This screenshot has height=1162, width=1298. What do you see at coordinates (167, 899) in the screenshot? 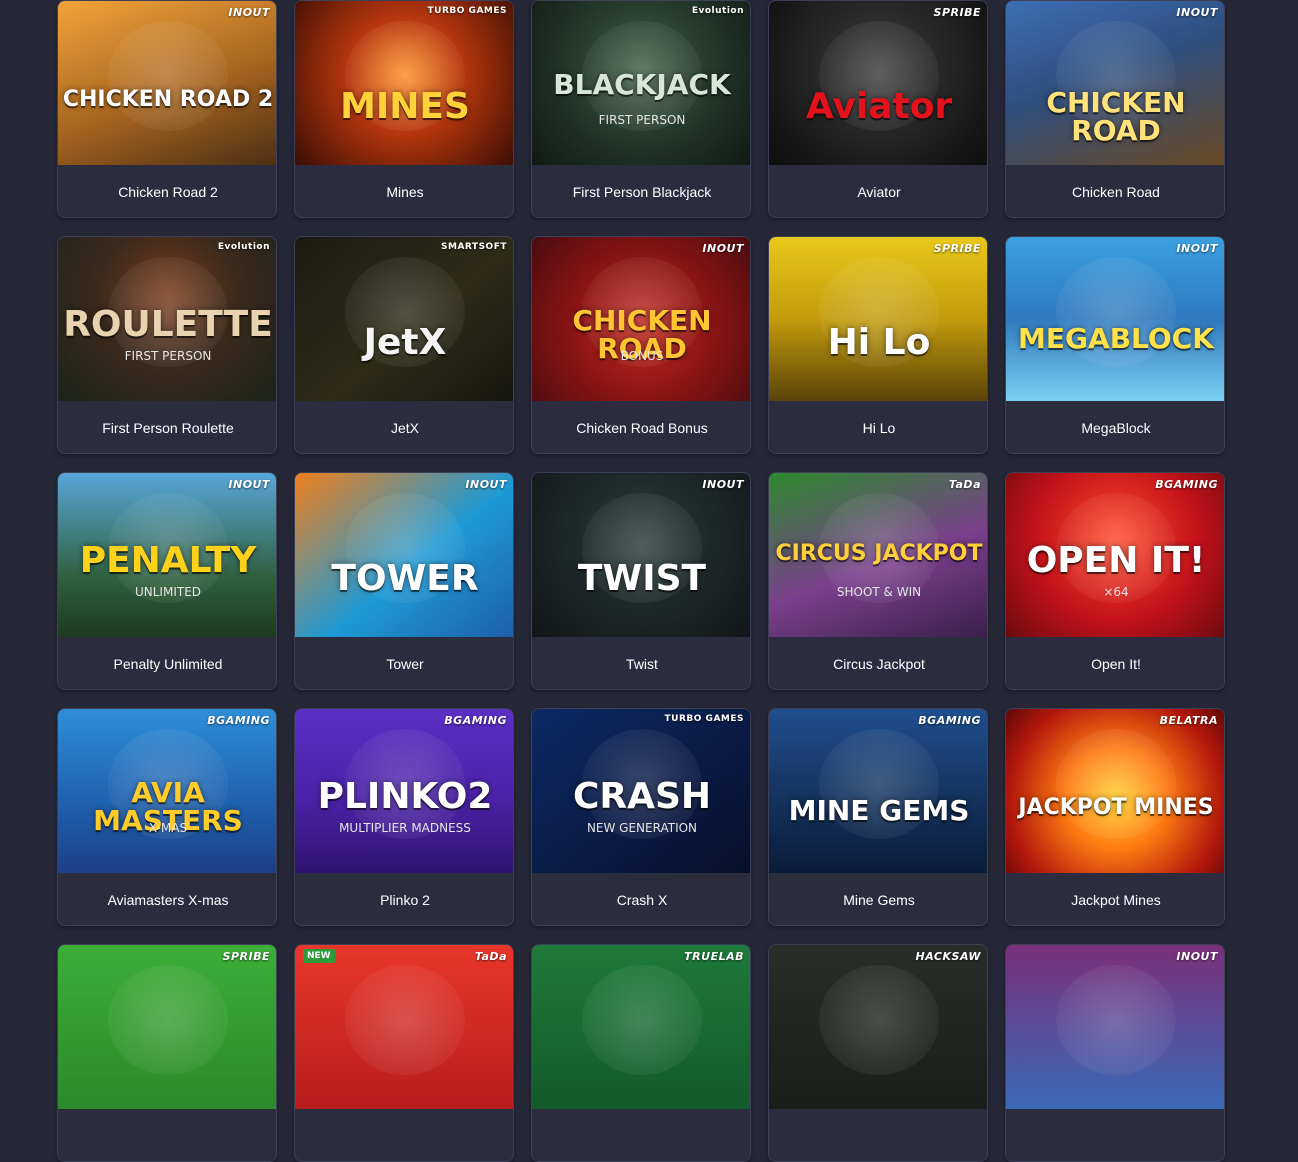
I see `game-title: Aviamasters X-mas` at bounding box center [167, 899].